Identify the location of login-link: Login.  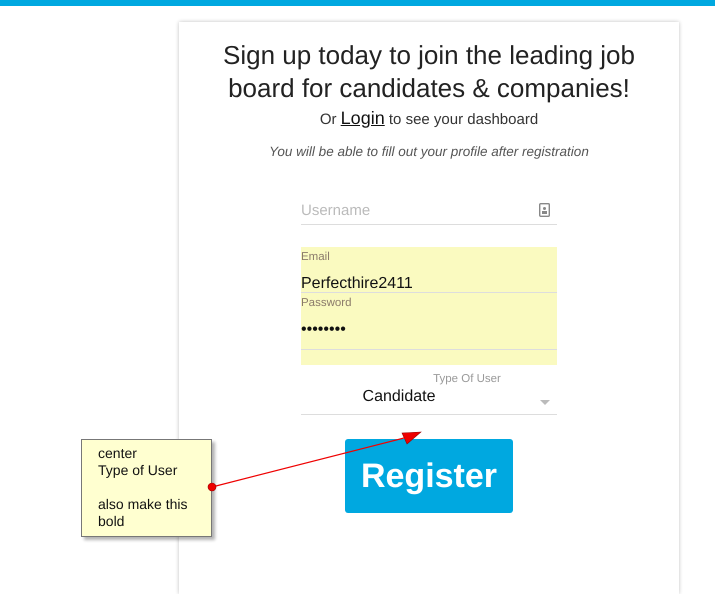
(362, 118).